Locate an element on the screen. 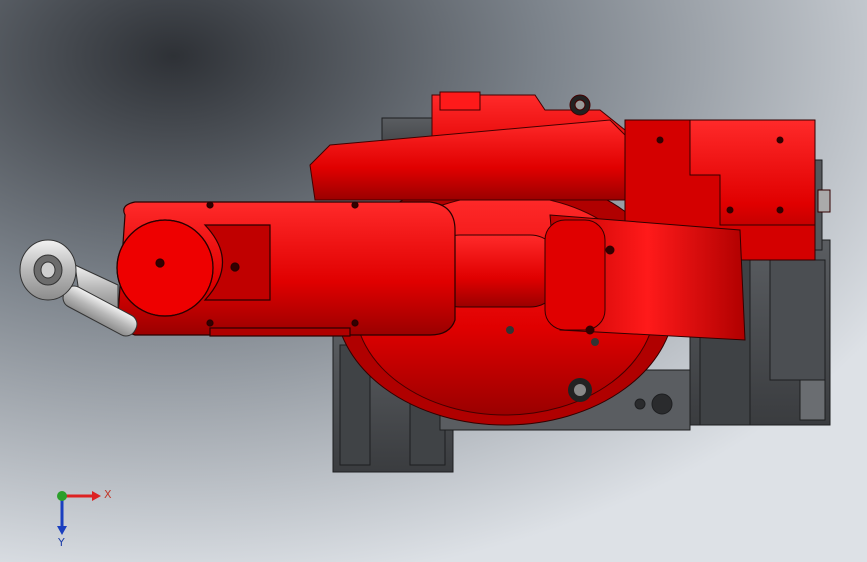 The image size is (867, 562). upper-arm-link is located at coordinates (286, 269).